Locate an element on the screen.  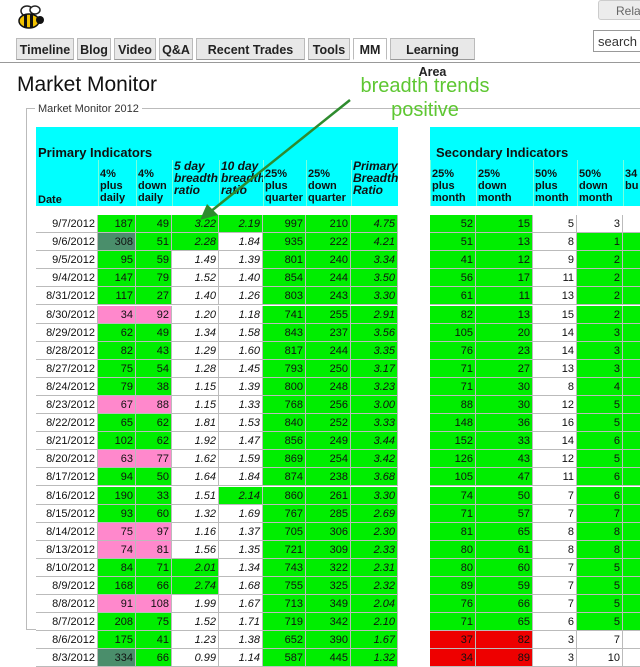
cell-down4: 75 is located at coordinates (154, 622).